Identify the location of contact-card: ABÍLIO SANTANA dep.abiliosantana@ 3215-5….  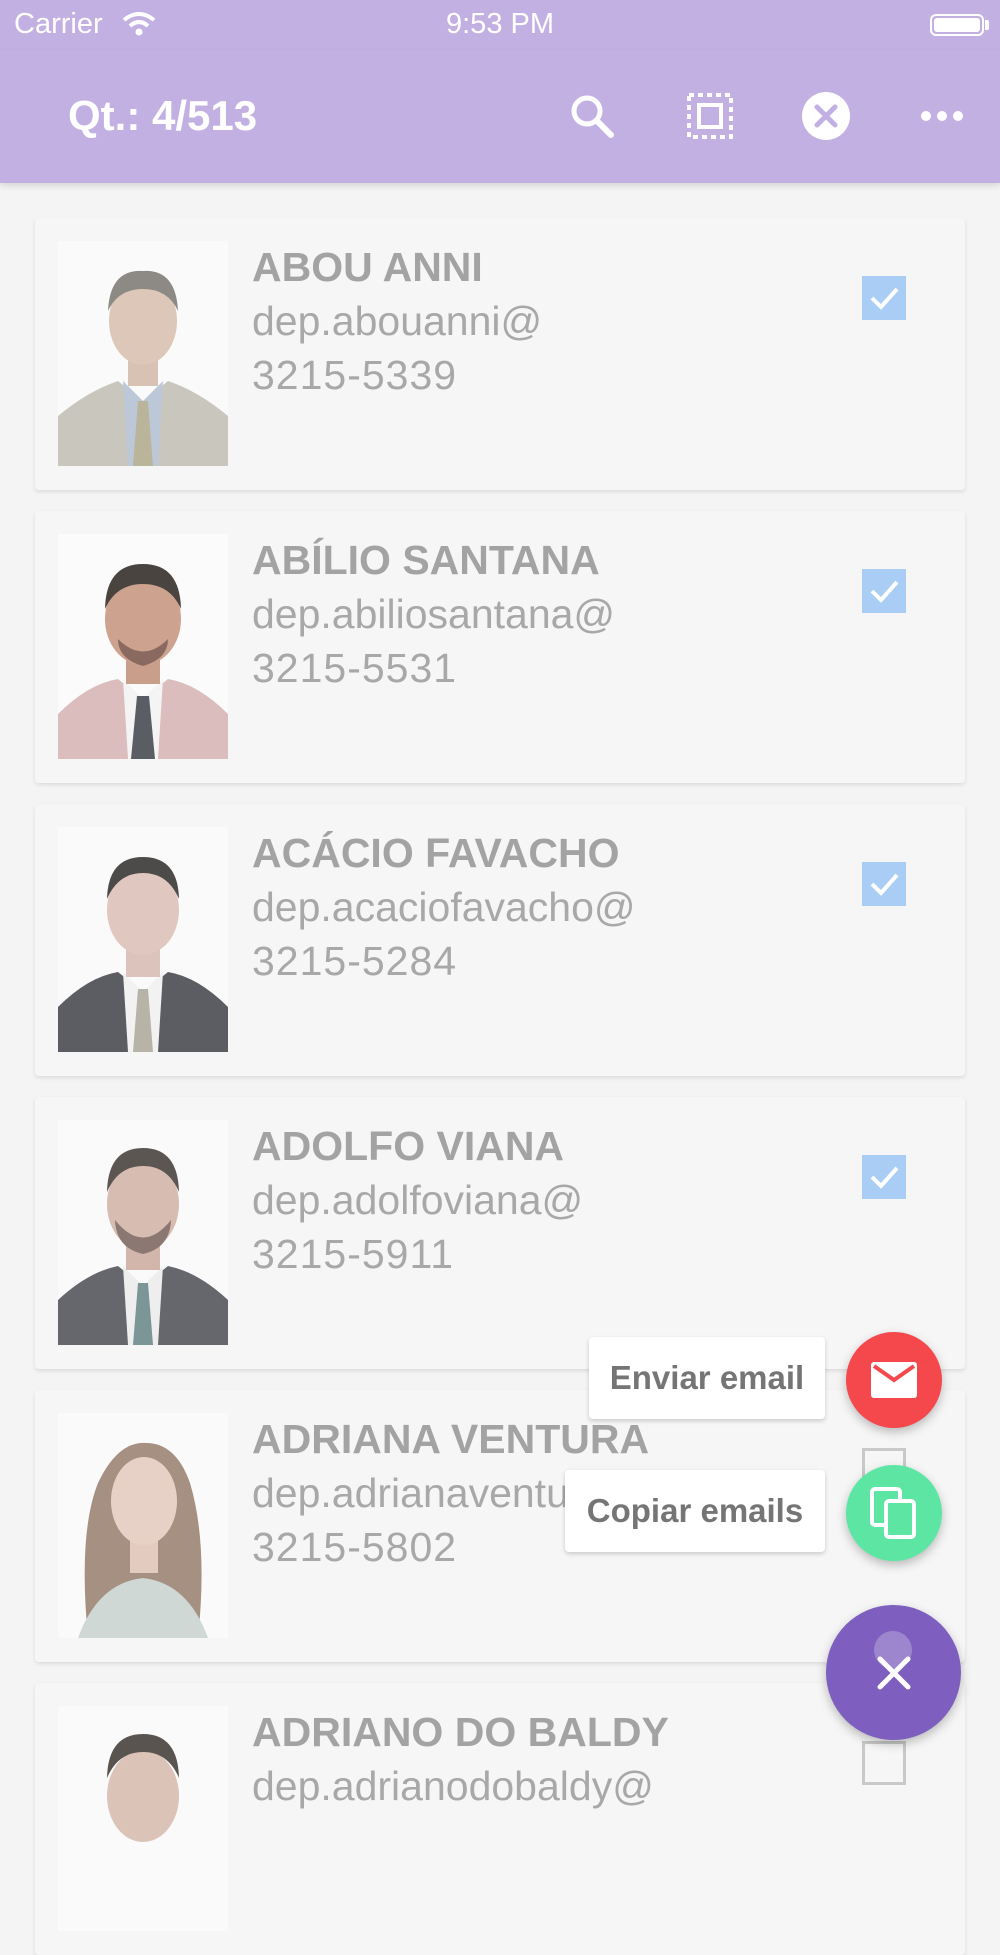
(500, 647).